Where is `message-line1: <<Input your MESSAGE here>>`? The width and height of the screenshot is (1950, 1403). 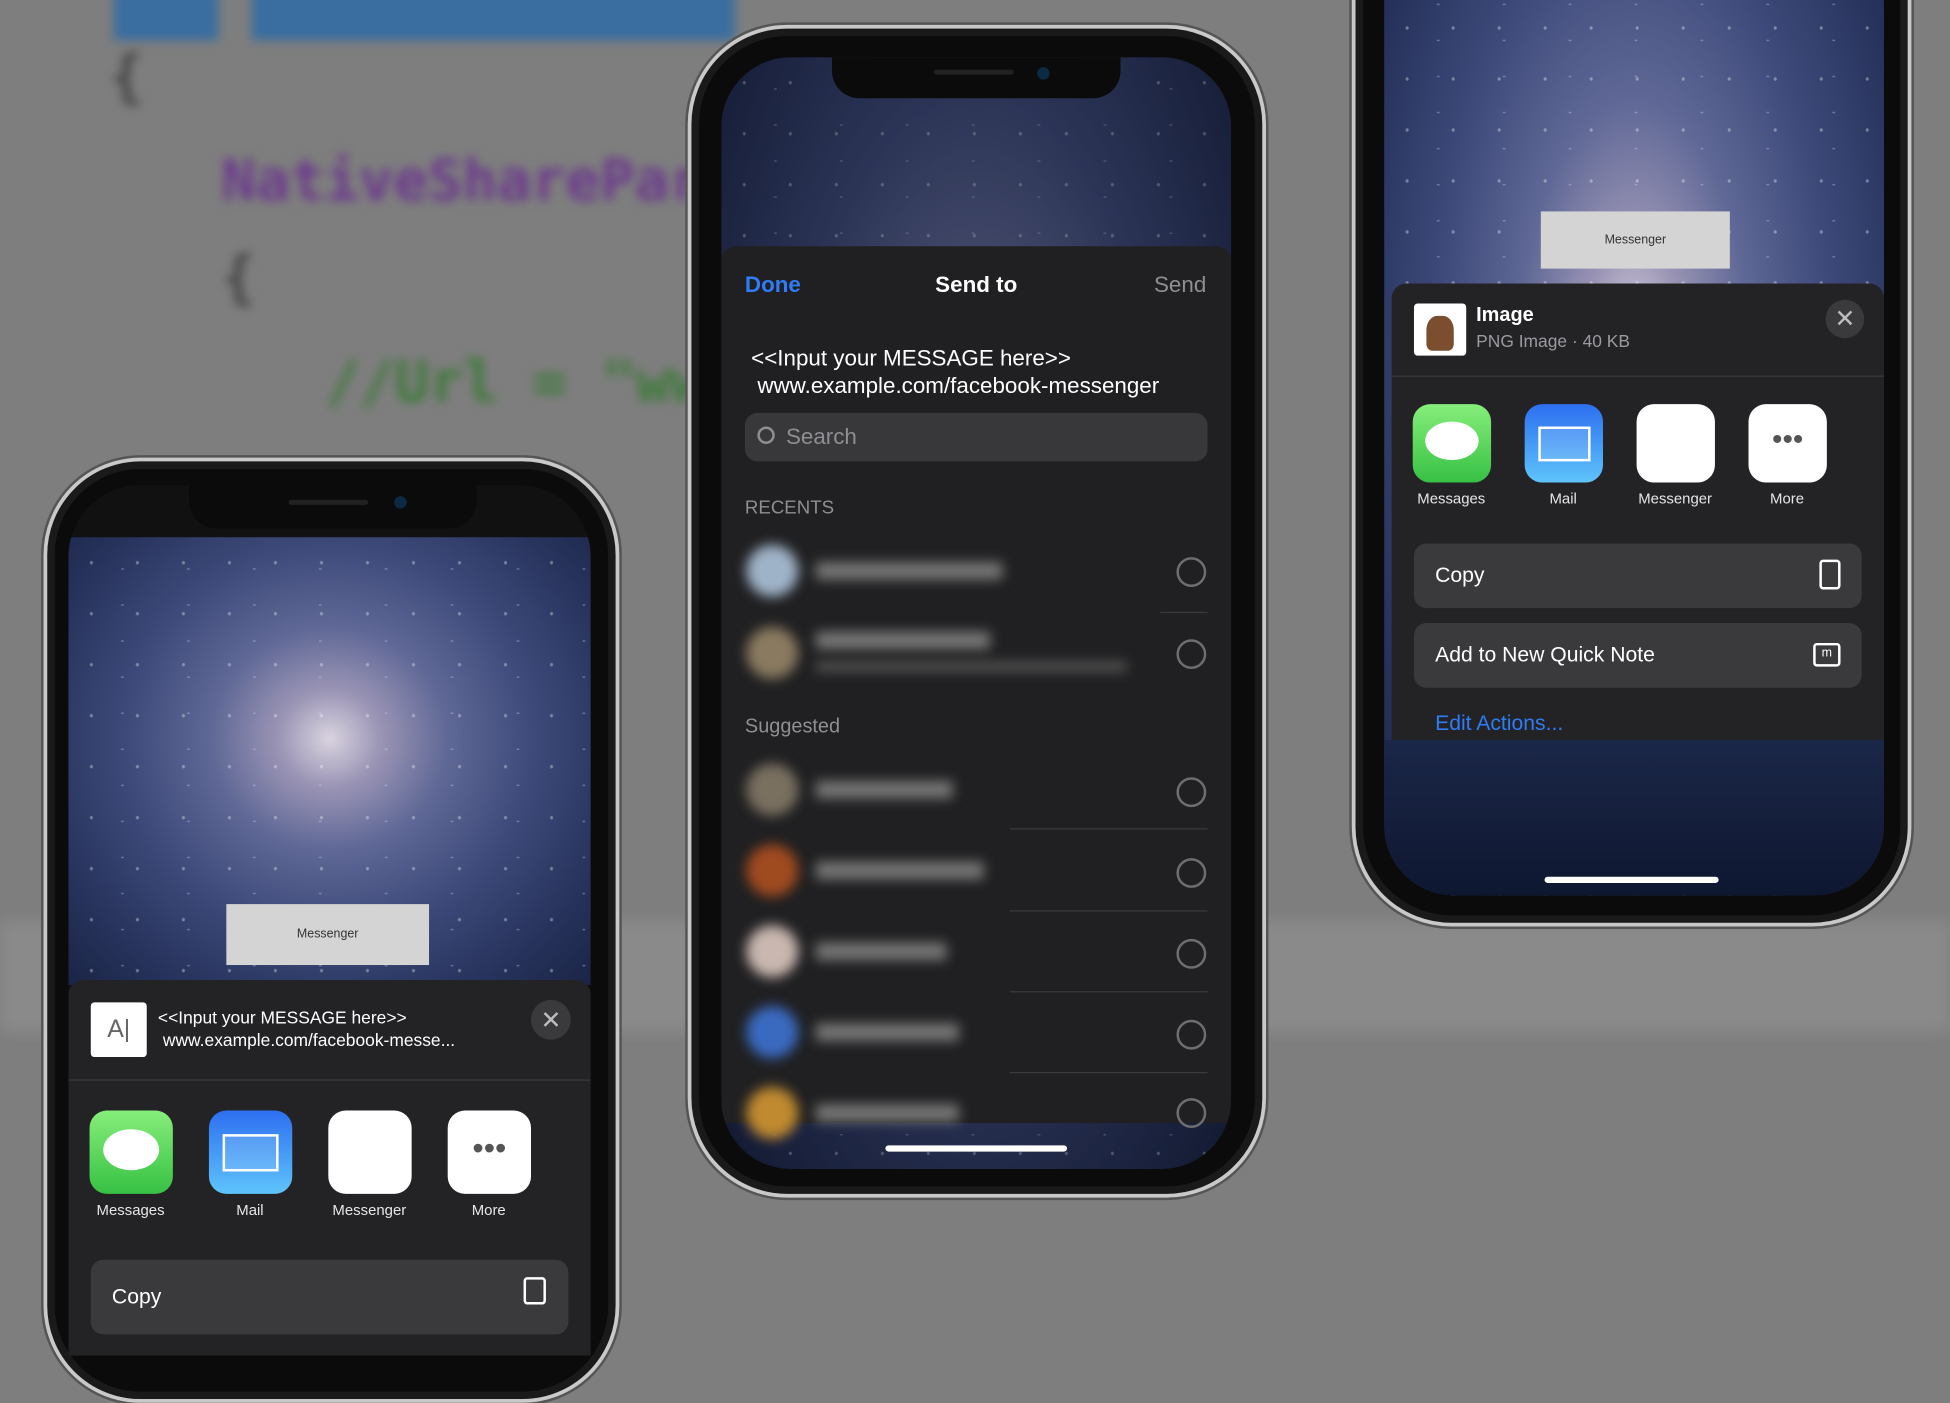 message-line1: <<Input your MESSAGE here>> is located at coordinates (911, 359).